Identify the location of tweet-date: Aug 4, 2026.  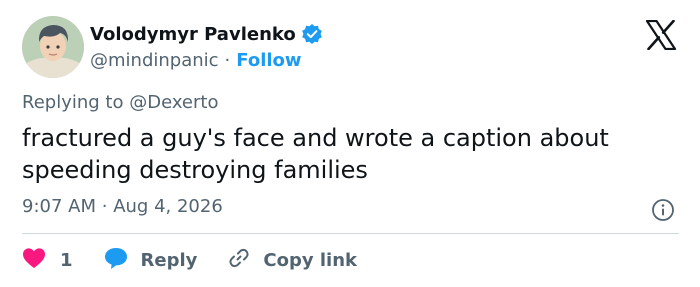
(168, 206).